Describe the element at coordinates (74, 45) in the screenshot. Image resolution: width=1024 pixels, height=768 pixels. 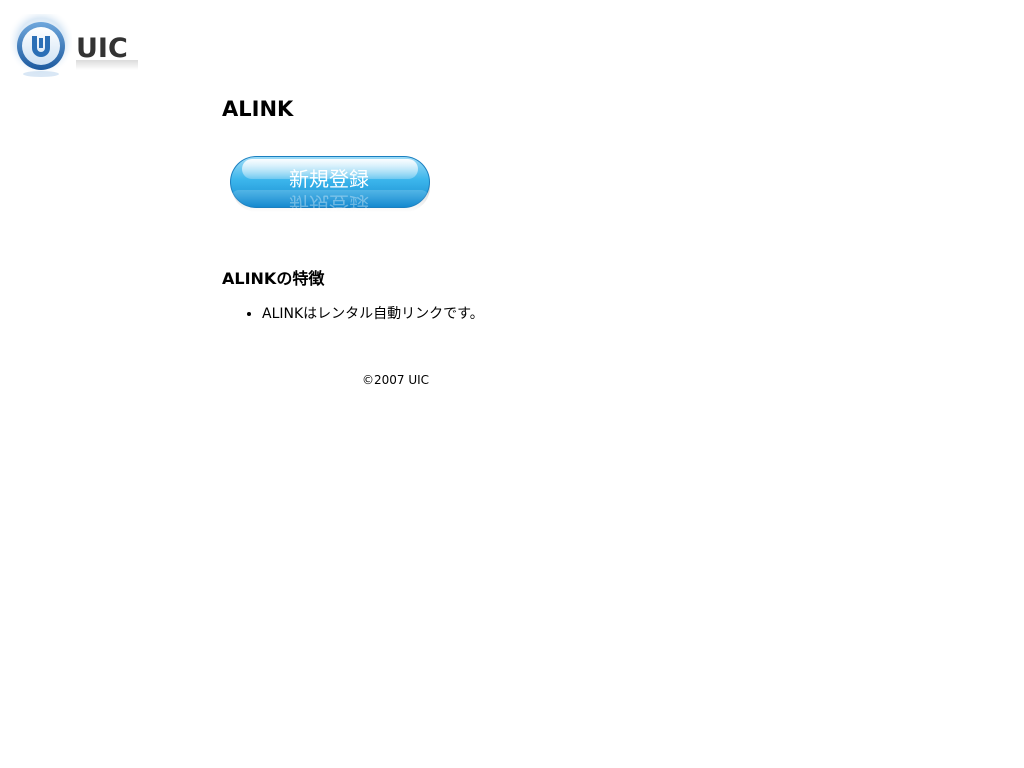
I see `uic-logo: UIC` at that location.